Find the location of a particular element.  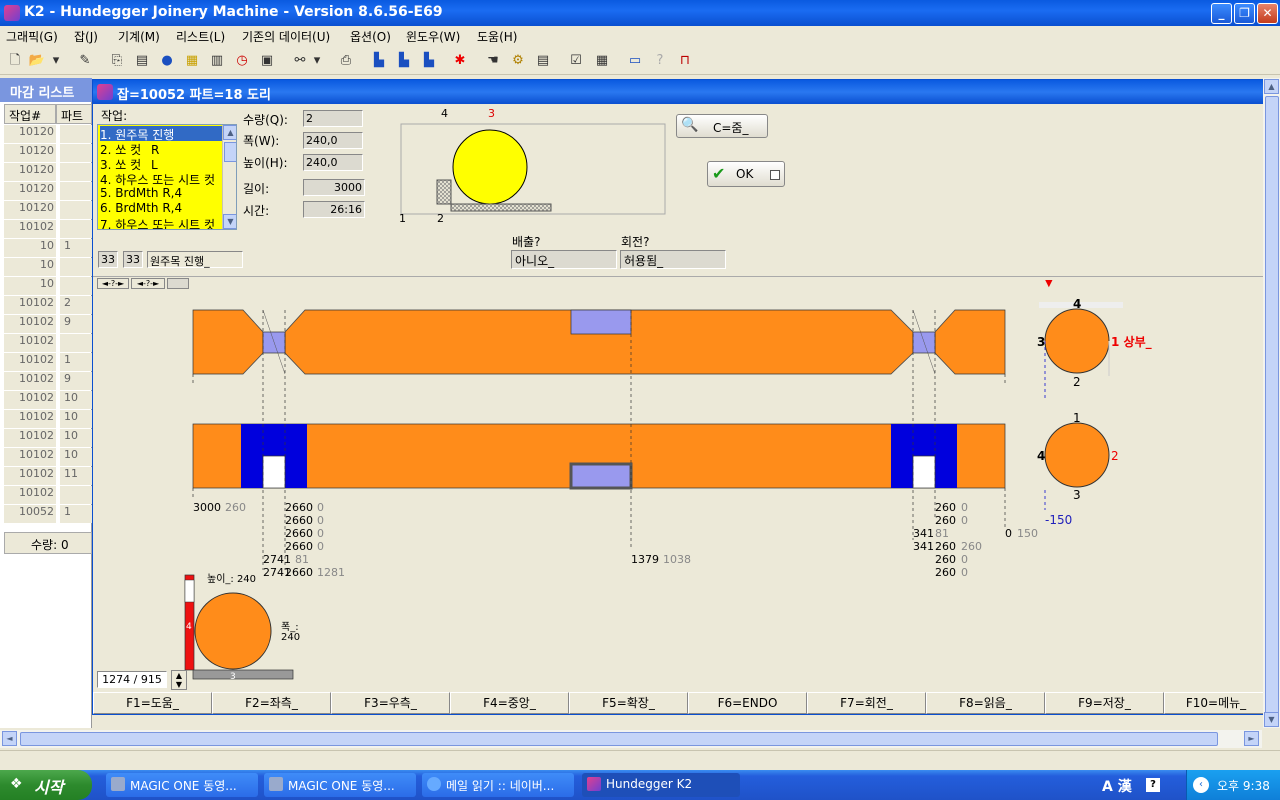

print-icon: ⎙ is located at coordinates (346, 61).